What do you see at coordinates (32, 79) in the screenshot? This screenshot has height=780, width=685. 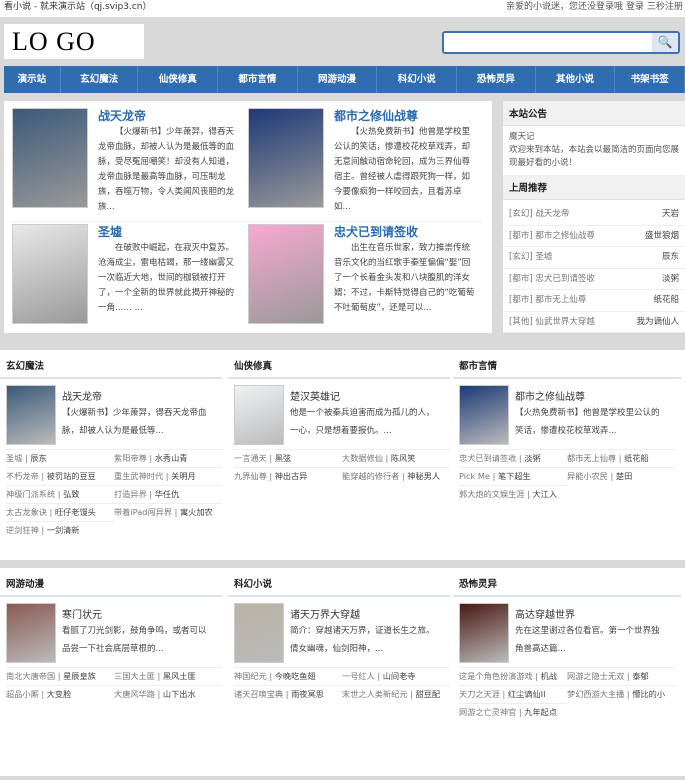 I see `nav-item: 演示站` at bounding box center [32, 79].